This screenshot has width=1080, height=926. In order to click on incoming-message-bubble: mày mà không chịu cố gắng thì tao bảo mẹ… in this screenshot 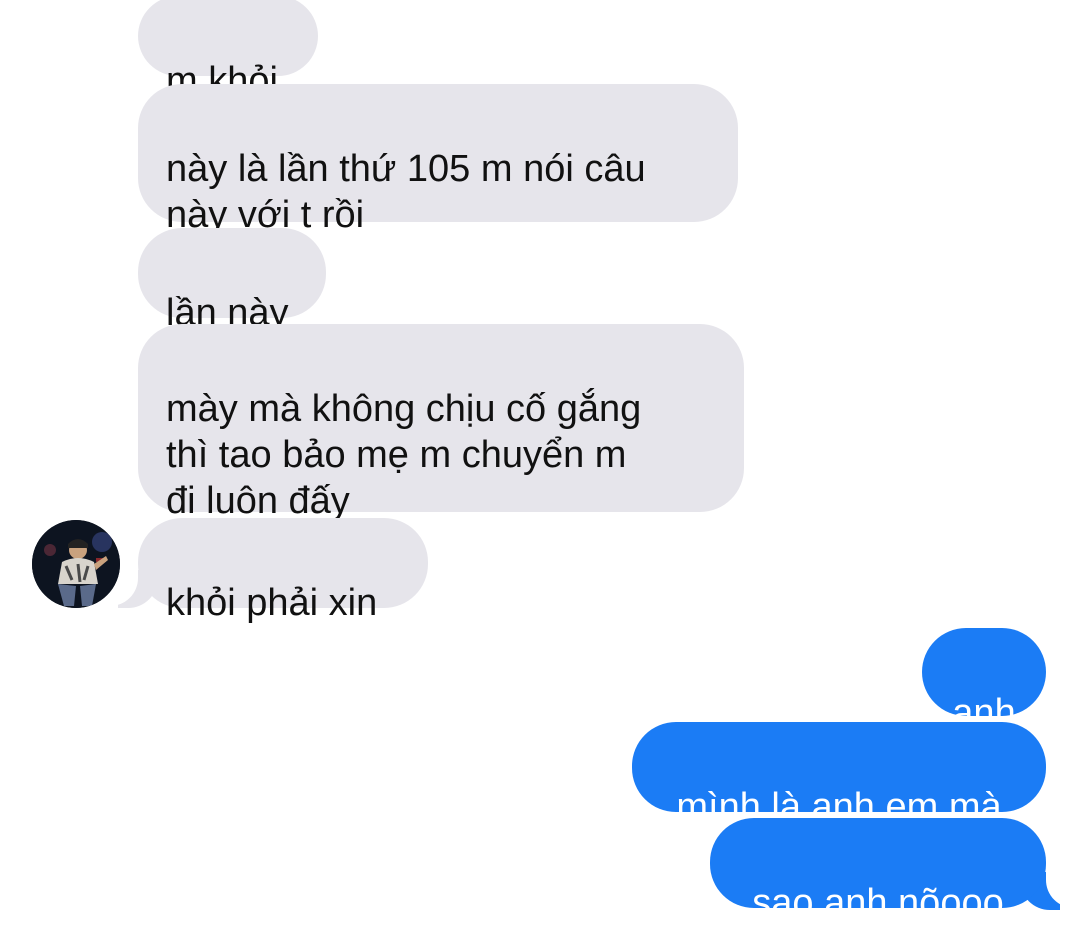, I will do `click(441, 423)`.